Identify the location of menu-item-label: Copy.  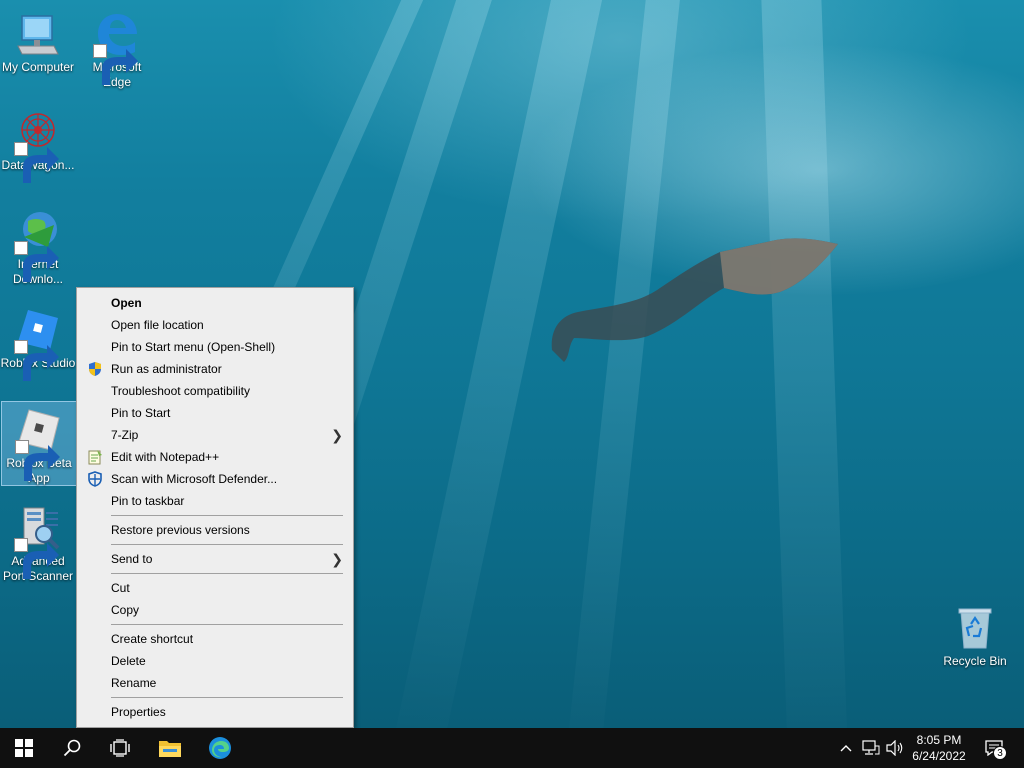
(125, 610).